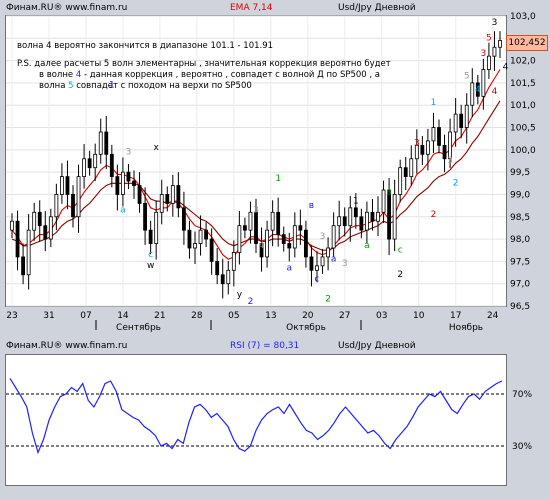  I want to click on month-label: Ноябрь, so click(466, 328).